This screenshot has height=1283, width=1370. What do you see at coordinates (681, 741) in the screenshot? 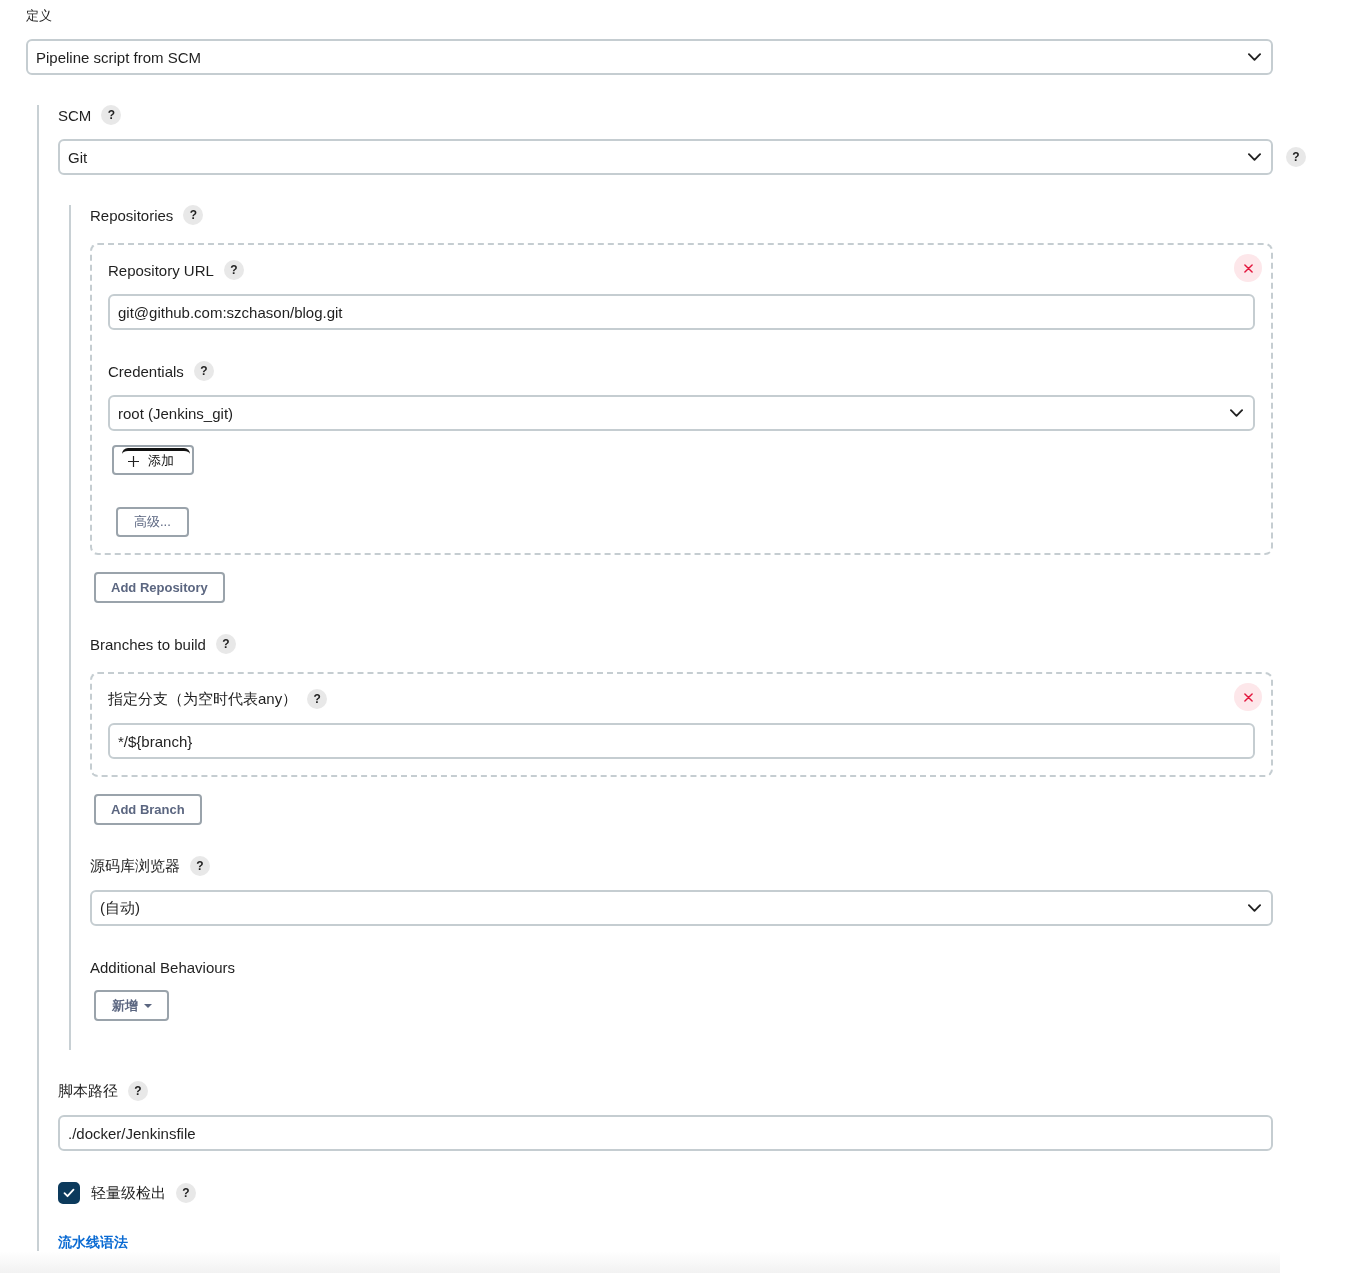
I see `branch-input: */${branch}` at bounding box center [681, 741].